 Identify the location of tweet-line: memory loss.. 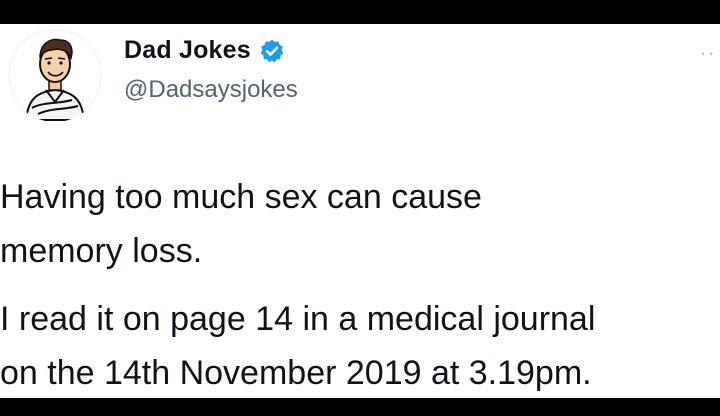
(101, 251).